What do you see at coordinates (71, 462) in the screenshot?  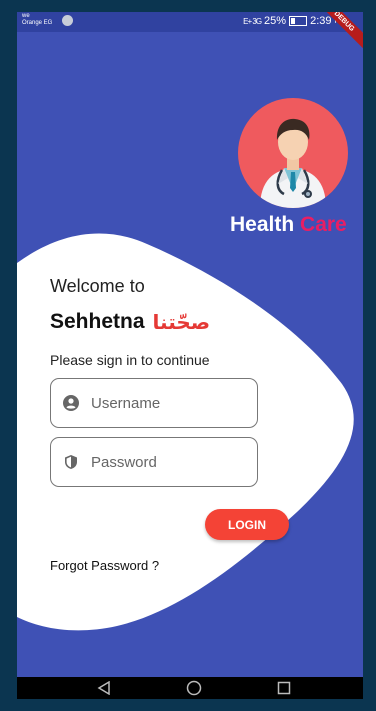 I see `shield-icon` at bounding box center [71, 462].